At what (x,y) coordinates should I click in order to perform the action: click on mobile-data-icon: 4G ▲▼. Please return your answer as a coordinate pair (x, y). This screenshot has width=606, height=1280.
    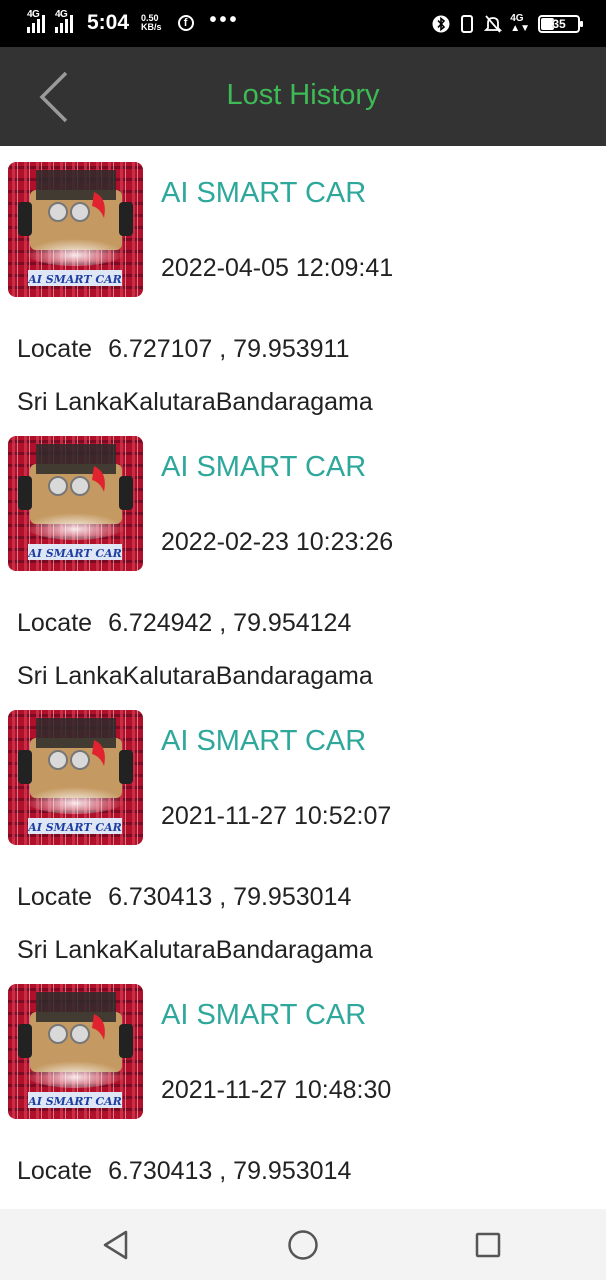
    Looking at the image, I should click on (520, 23).